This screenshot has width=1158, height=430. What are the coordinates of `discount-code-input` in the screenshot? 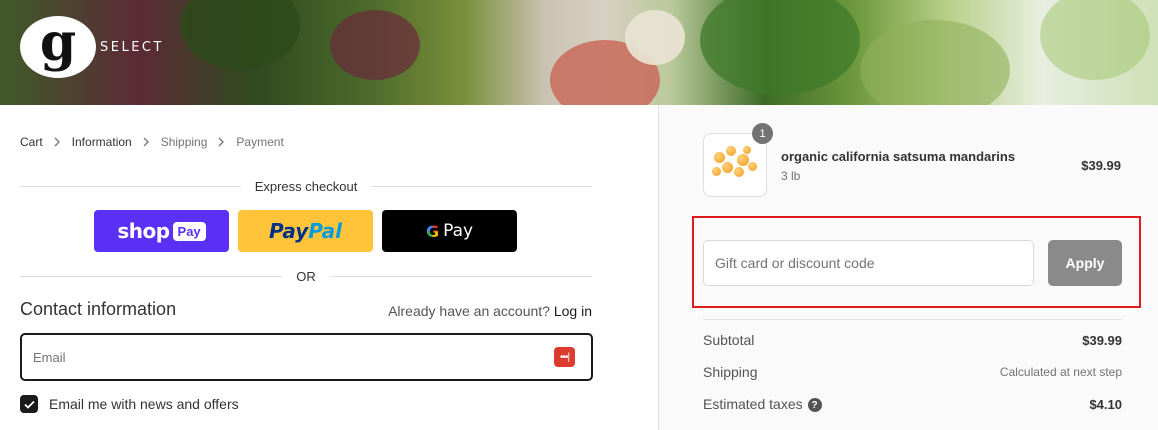 It's located at (868, 263).